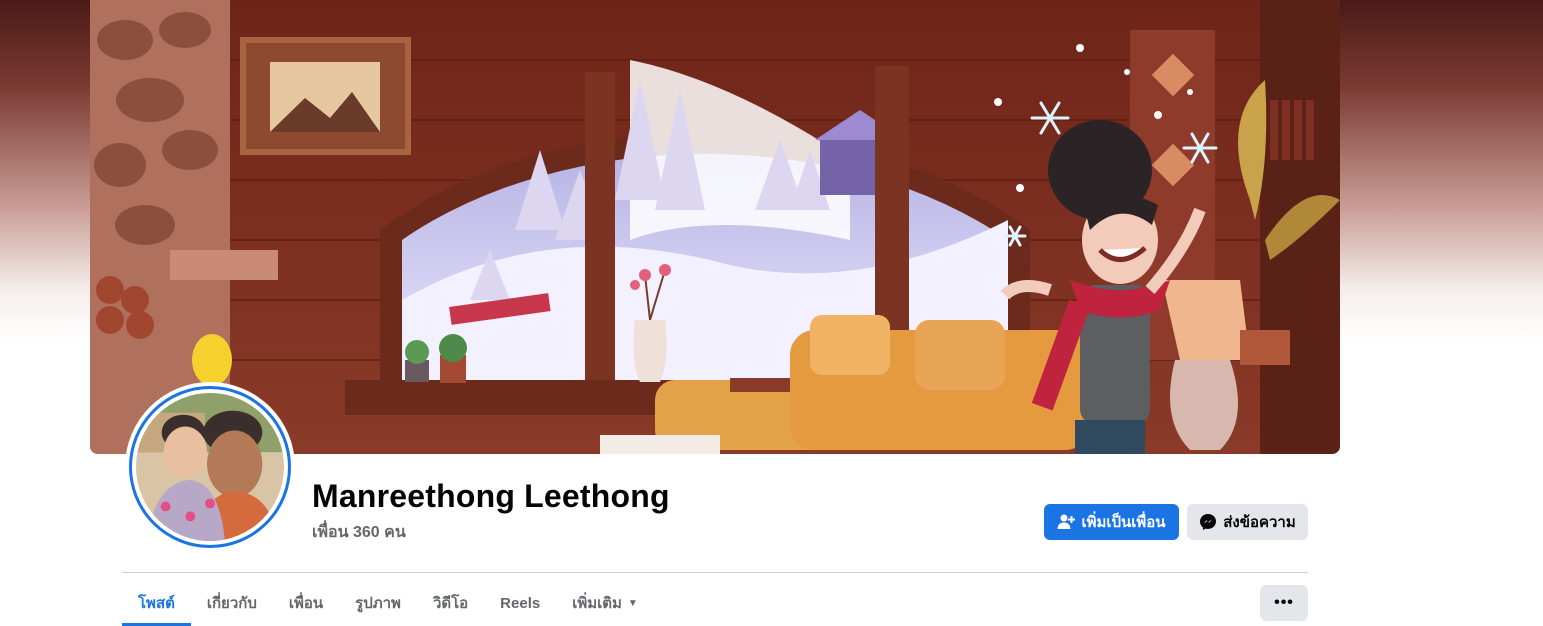 This screenshot has height=626, width=1543. I want to click on friends-count-link: เพื่อน 360 คน, so click(359, 532).